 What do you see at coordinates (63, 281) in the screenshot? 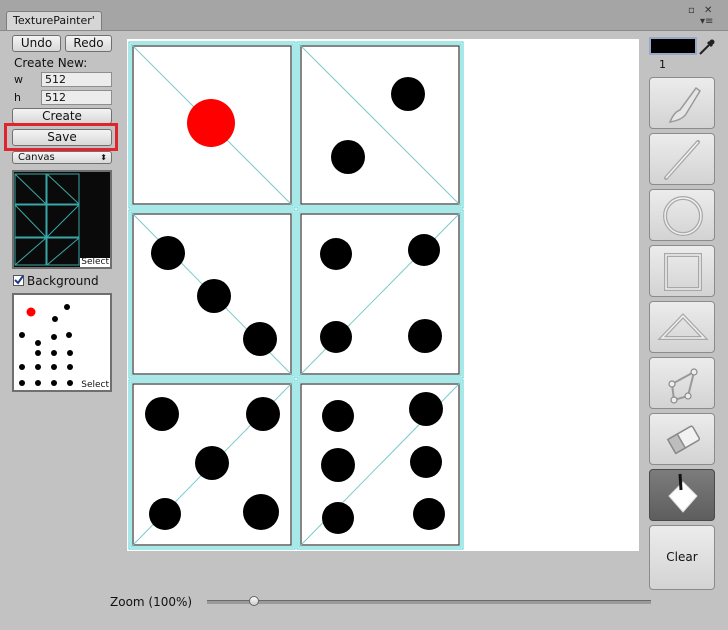
I see `background-label: Background` at bounding box center [63, 281].